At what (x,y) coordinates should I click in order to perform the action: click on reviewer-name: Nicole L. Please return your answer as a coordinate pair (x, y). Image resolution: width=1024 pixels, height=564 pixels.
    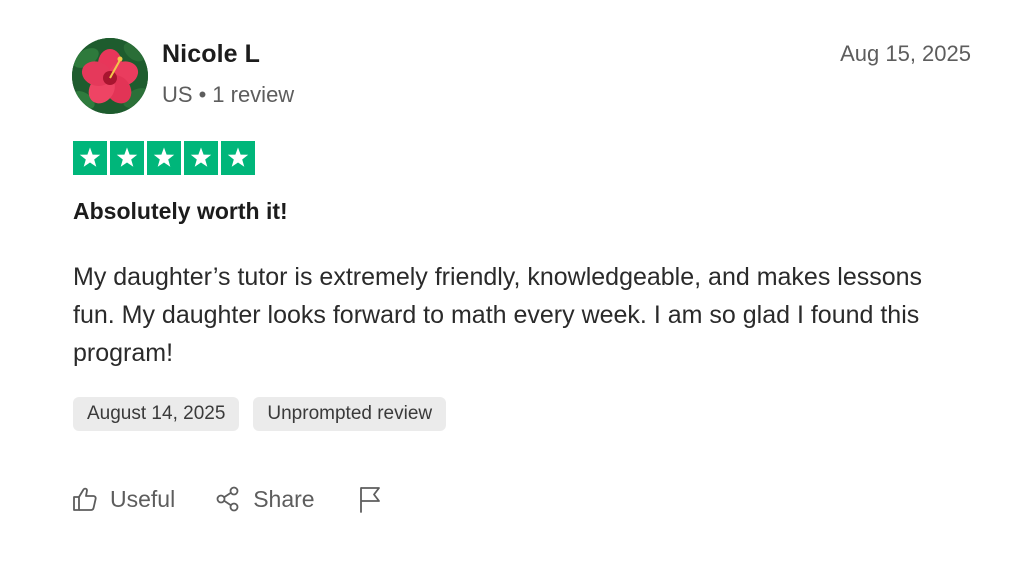
    Looking at the image, I should click on (211, 54).